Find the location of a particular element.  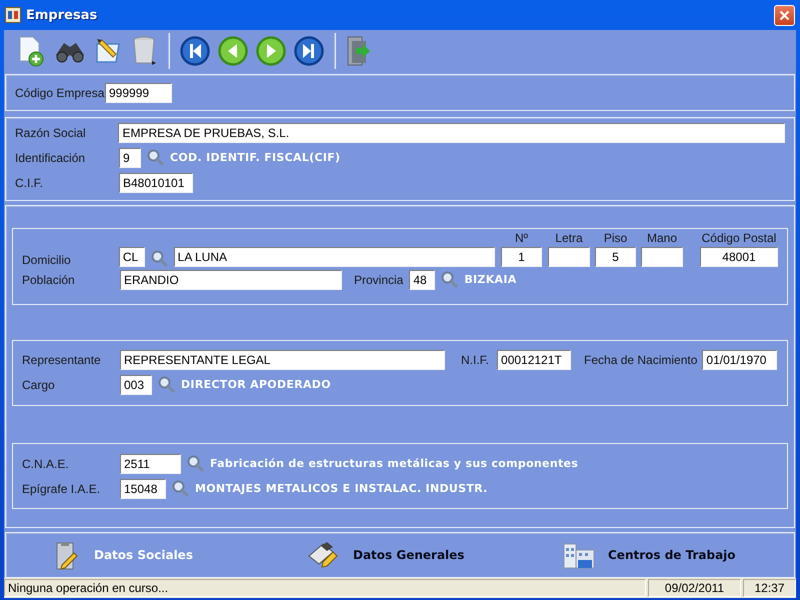

field-label: Epígrafe I.A.E. is located at coordinates (62, 489).